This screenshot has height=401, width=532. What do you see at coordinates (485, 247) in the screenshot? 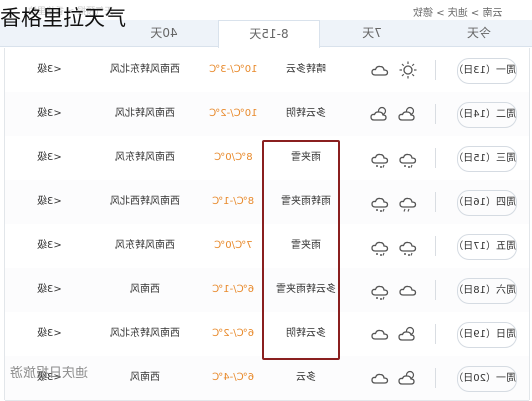
I see `date-label: 周五（17日）` at bounding box center [485, 247].